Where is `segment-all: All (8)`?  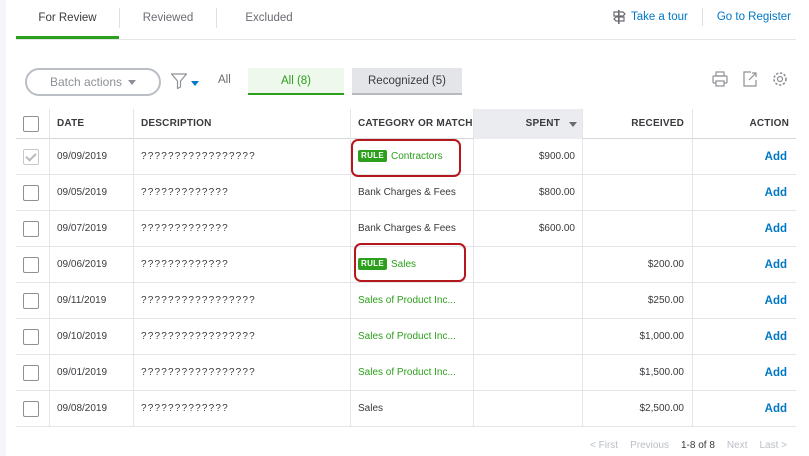 segment-all: All (8) is located at coordinates (296, 81).